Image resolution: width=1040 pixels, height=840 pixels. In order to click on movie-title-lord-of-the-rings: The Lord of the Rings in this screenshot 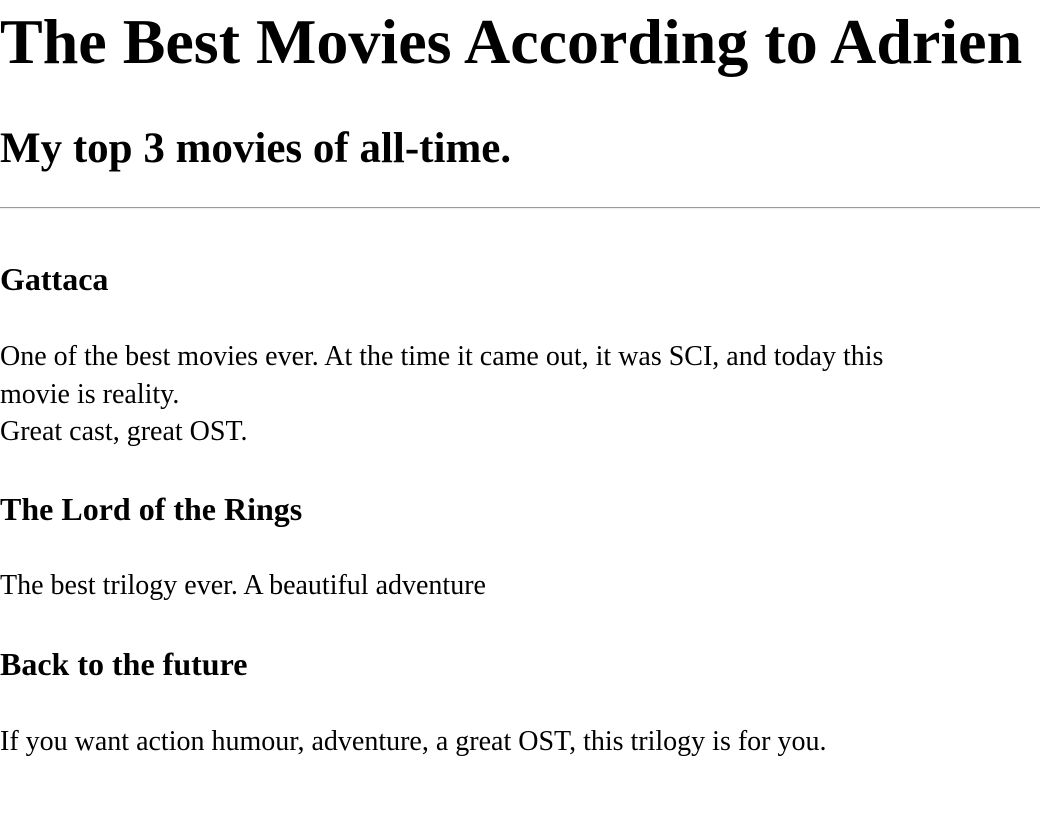, I will do `click(151, 509)`.